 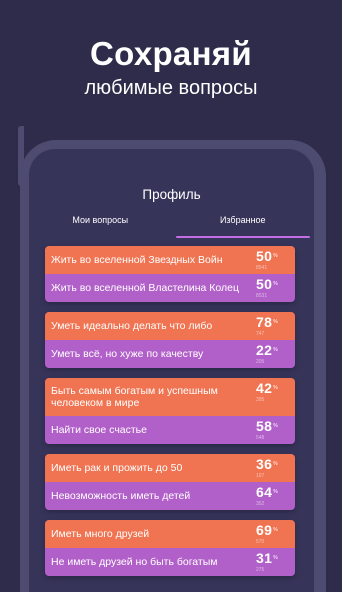 What do you see at coordinates (260, 542) in the screenshot?
I see `option-a-votes: 570` at bounding box center [260, 542].